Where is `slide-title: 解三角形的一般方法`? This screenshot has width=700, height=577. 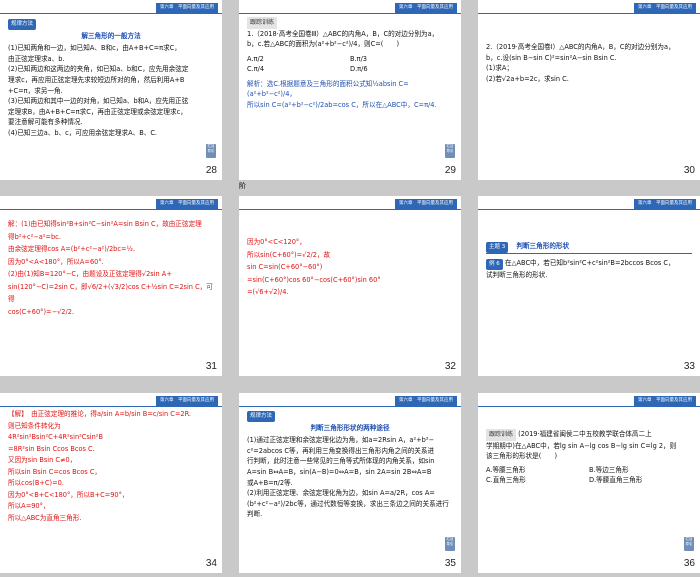
slide-title: 解三角形的一般方法 is located at coordinates (111, 35).